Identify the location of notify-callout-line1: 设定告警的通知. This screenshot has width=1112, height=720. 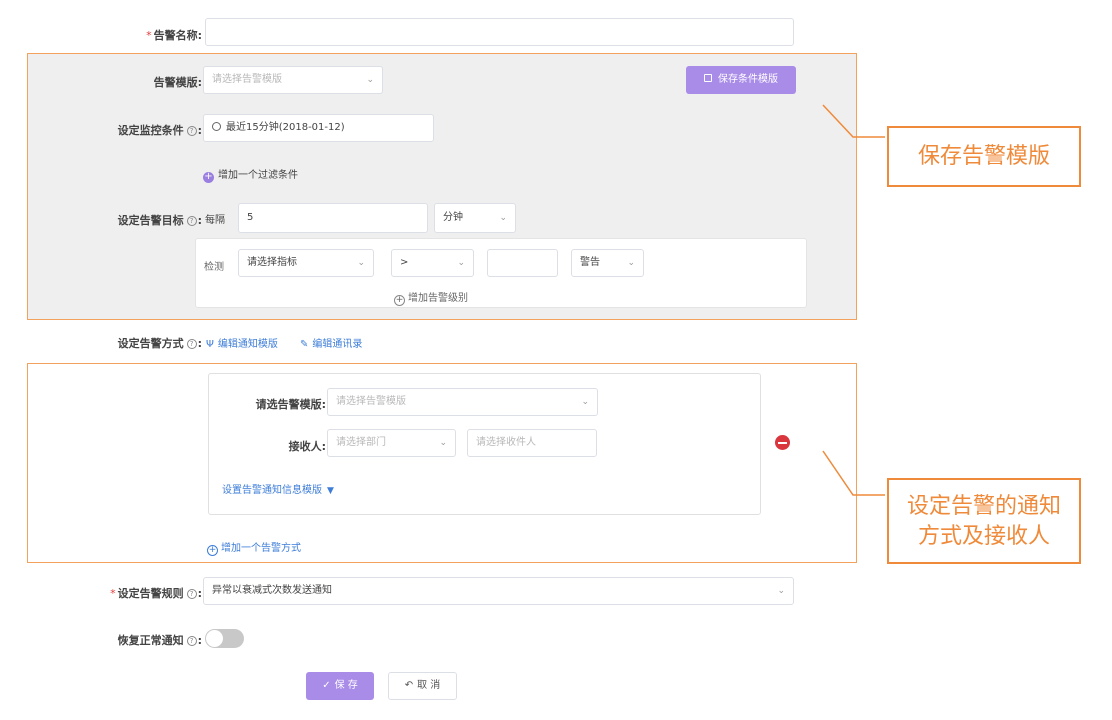
(983, 506).